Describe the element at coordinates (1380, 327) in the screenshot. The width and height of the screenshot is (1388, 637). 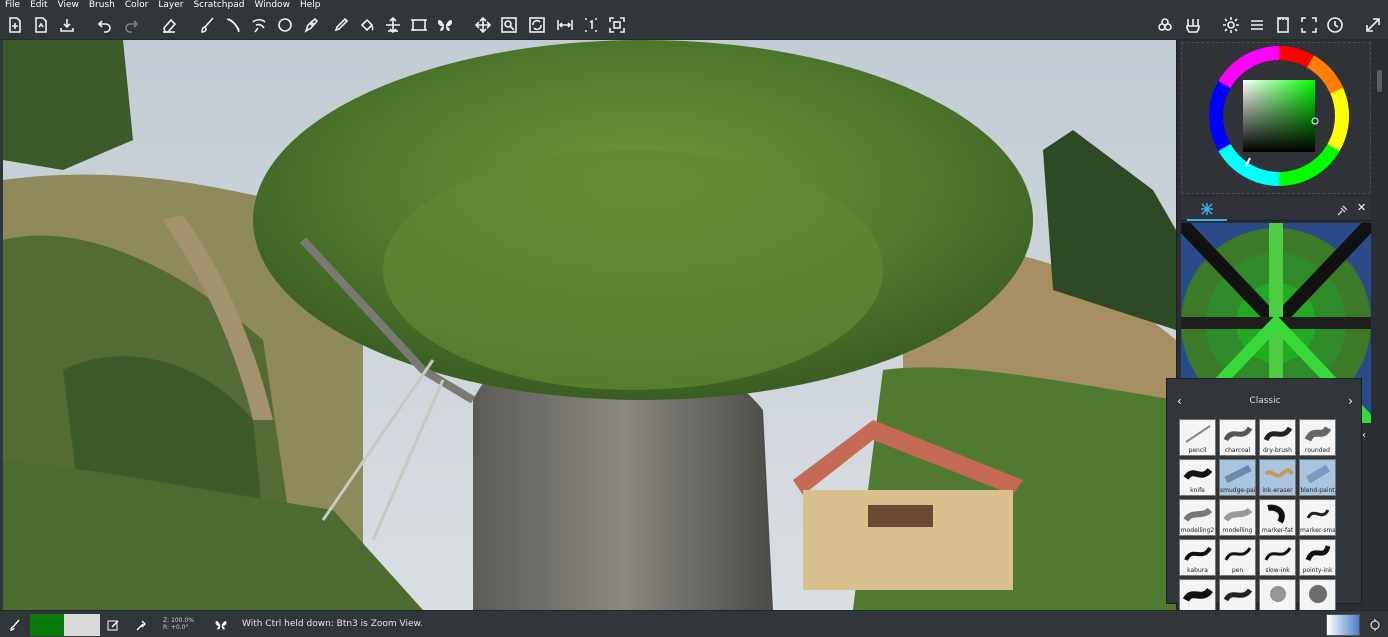
I see `dock-scrollbar` at that location.